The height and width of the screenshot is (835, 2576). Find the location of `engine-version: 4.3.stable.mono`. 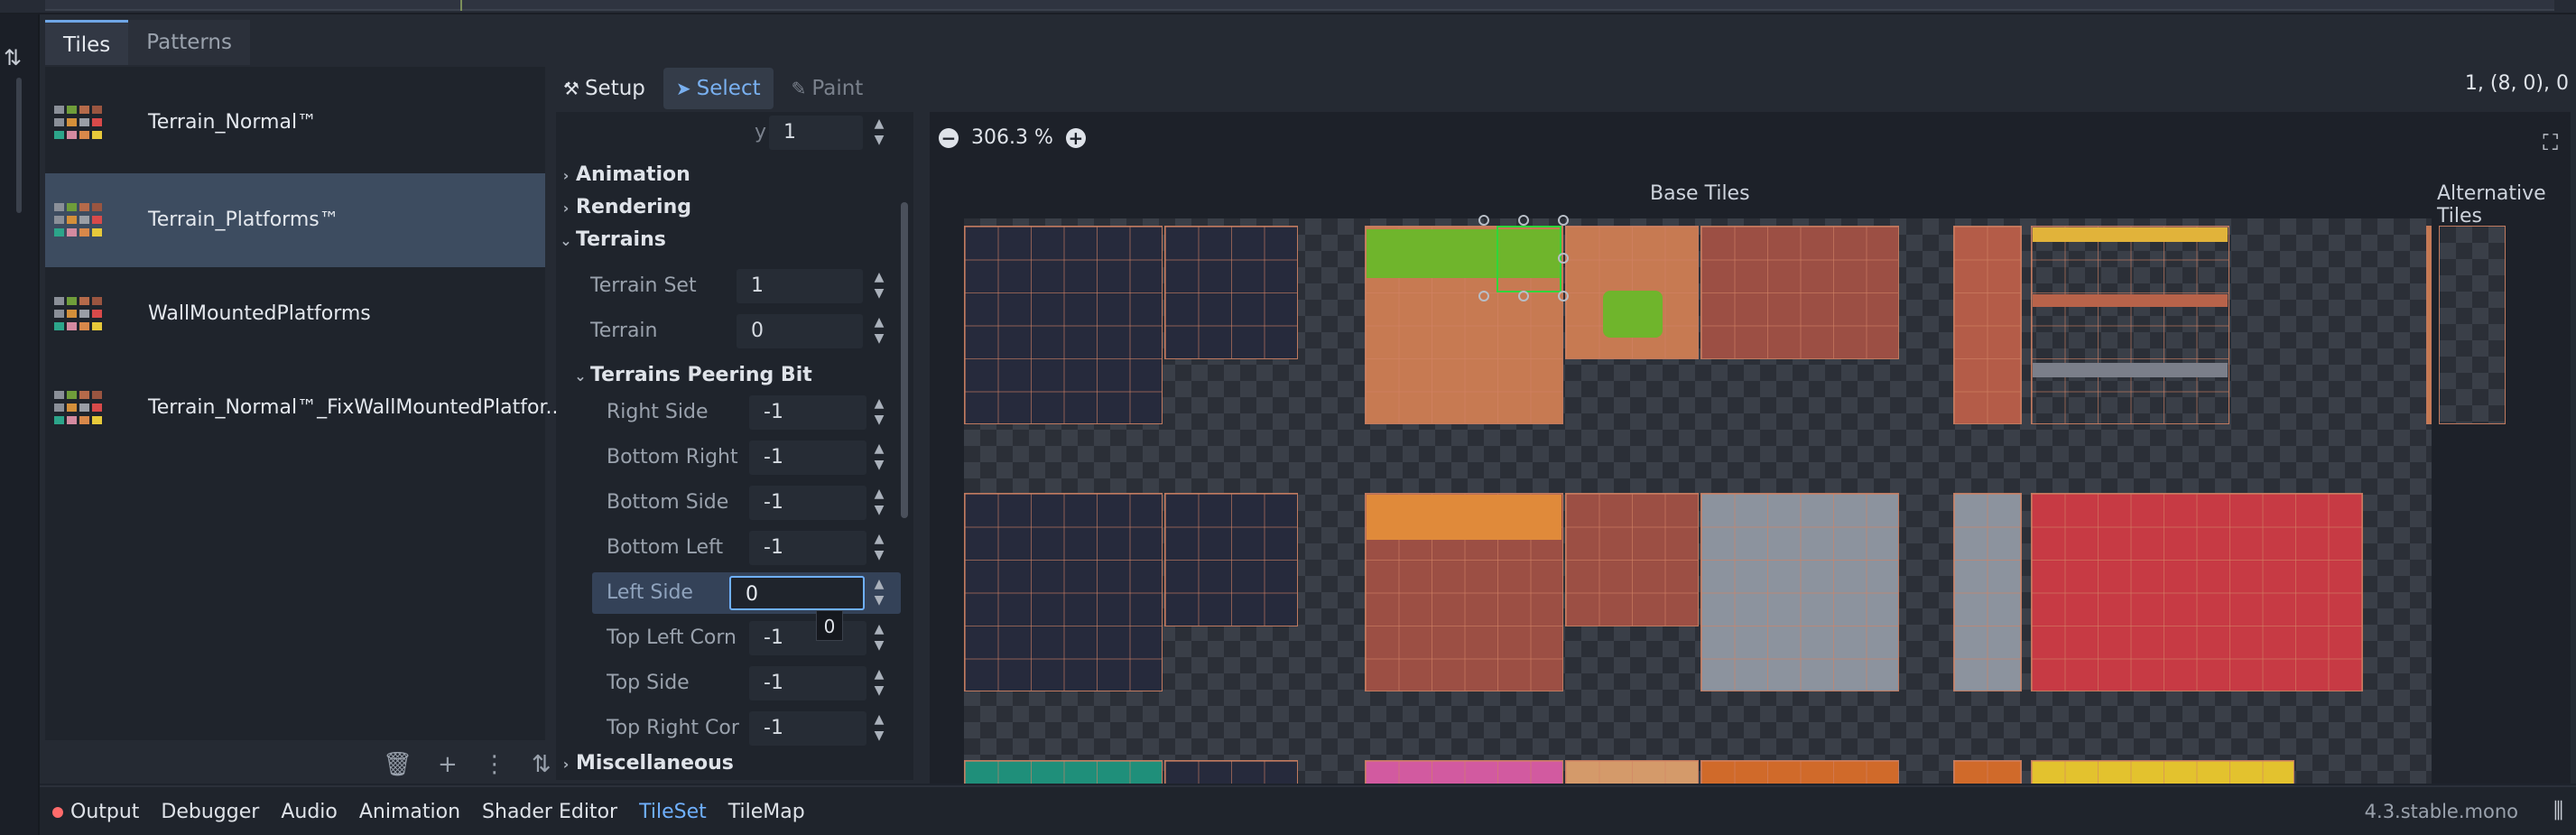

engine-version: 4.3.stable.mono is located at coordinates (2441, 811).